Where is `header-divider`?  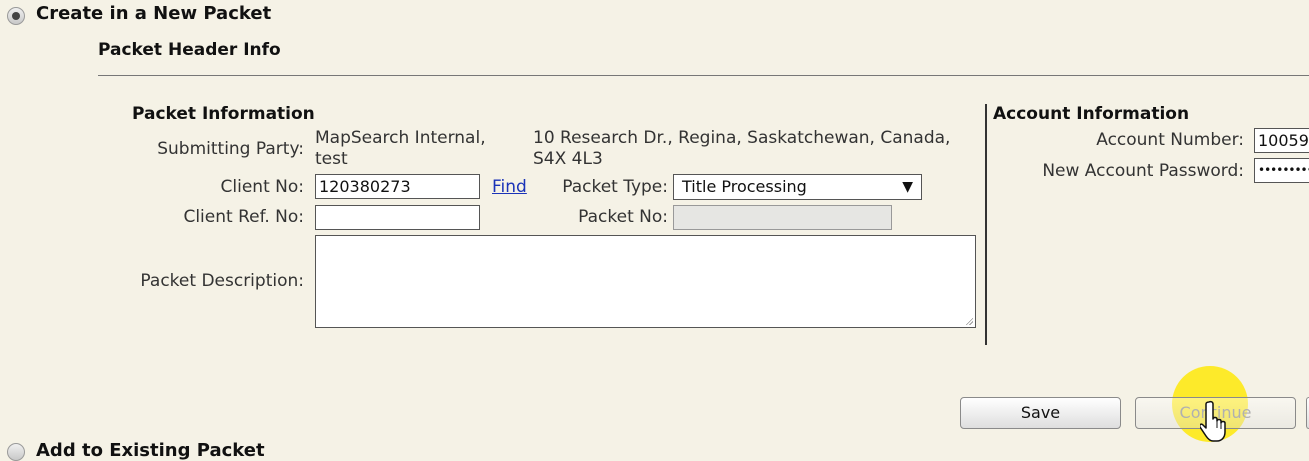
header-divider is located at coordinates (703, 75).